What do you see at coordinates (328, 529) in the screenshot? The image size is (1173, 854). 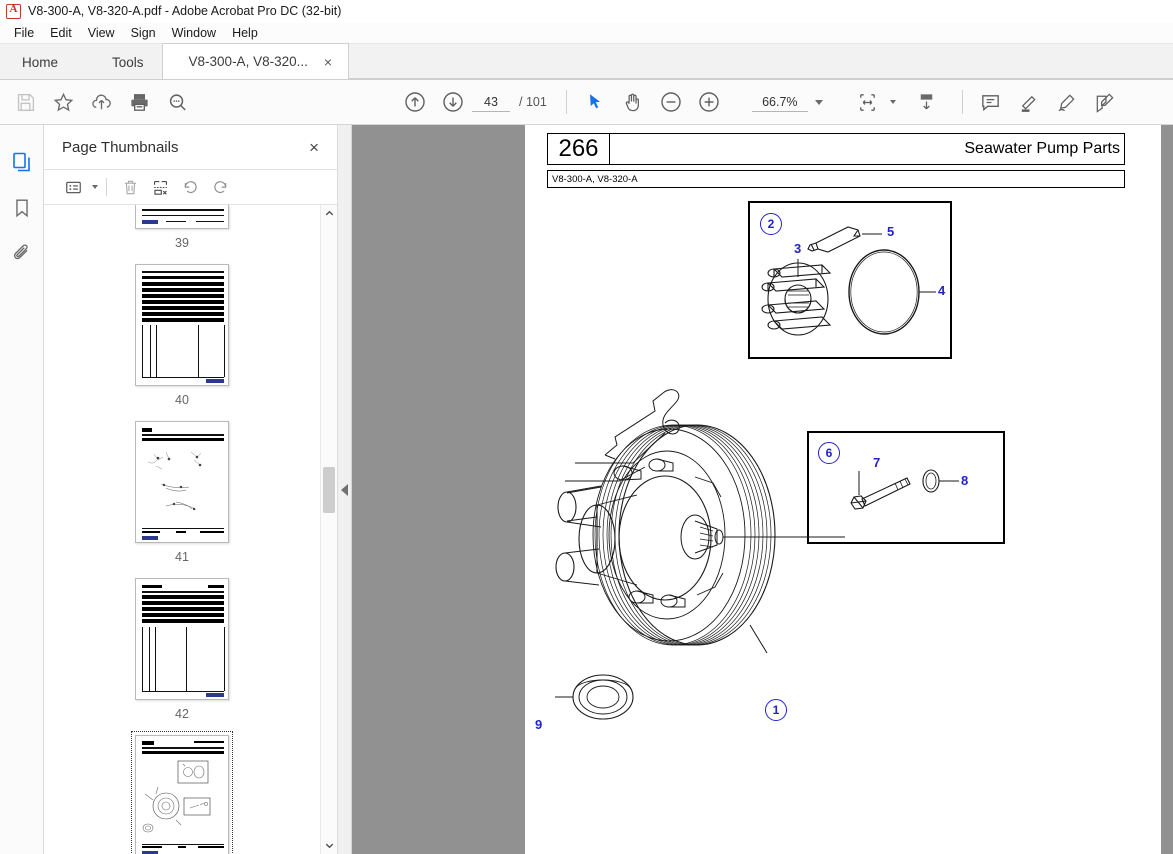 I see `sidebar-scrollbar` at bounding box center [328, 529].